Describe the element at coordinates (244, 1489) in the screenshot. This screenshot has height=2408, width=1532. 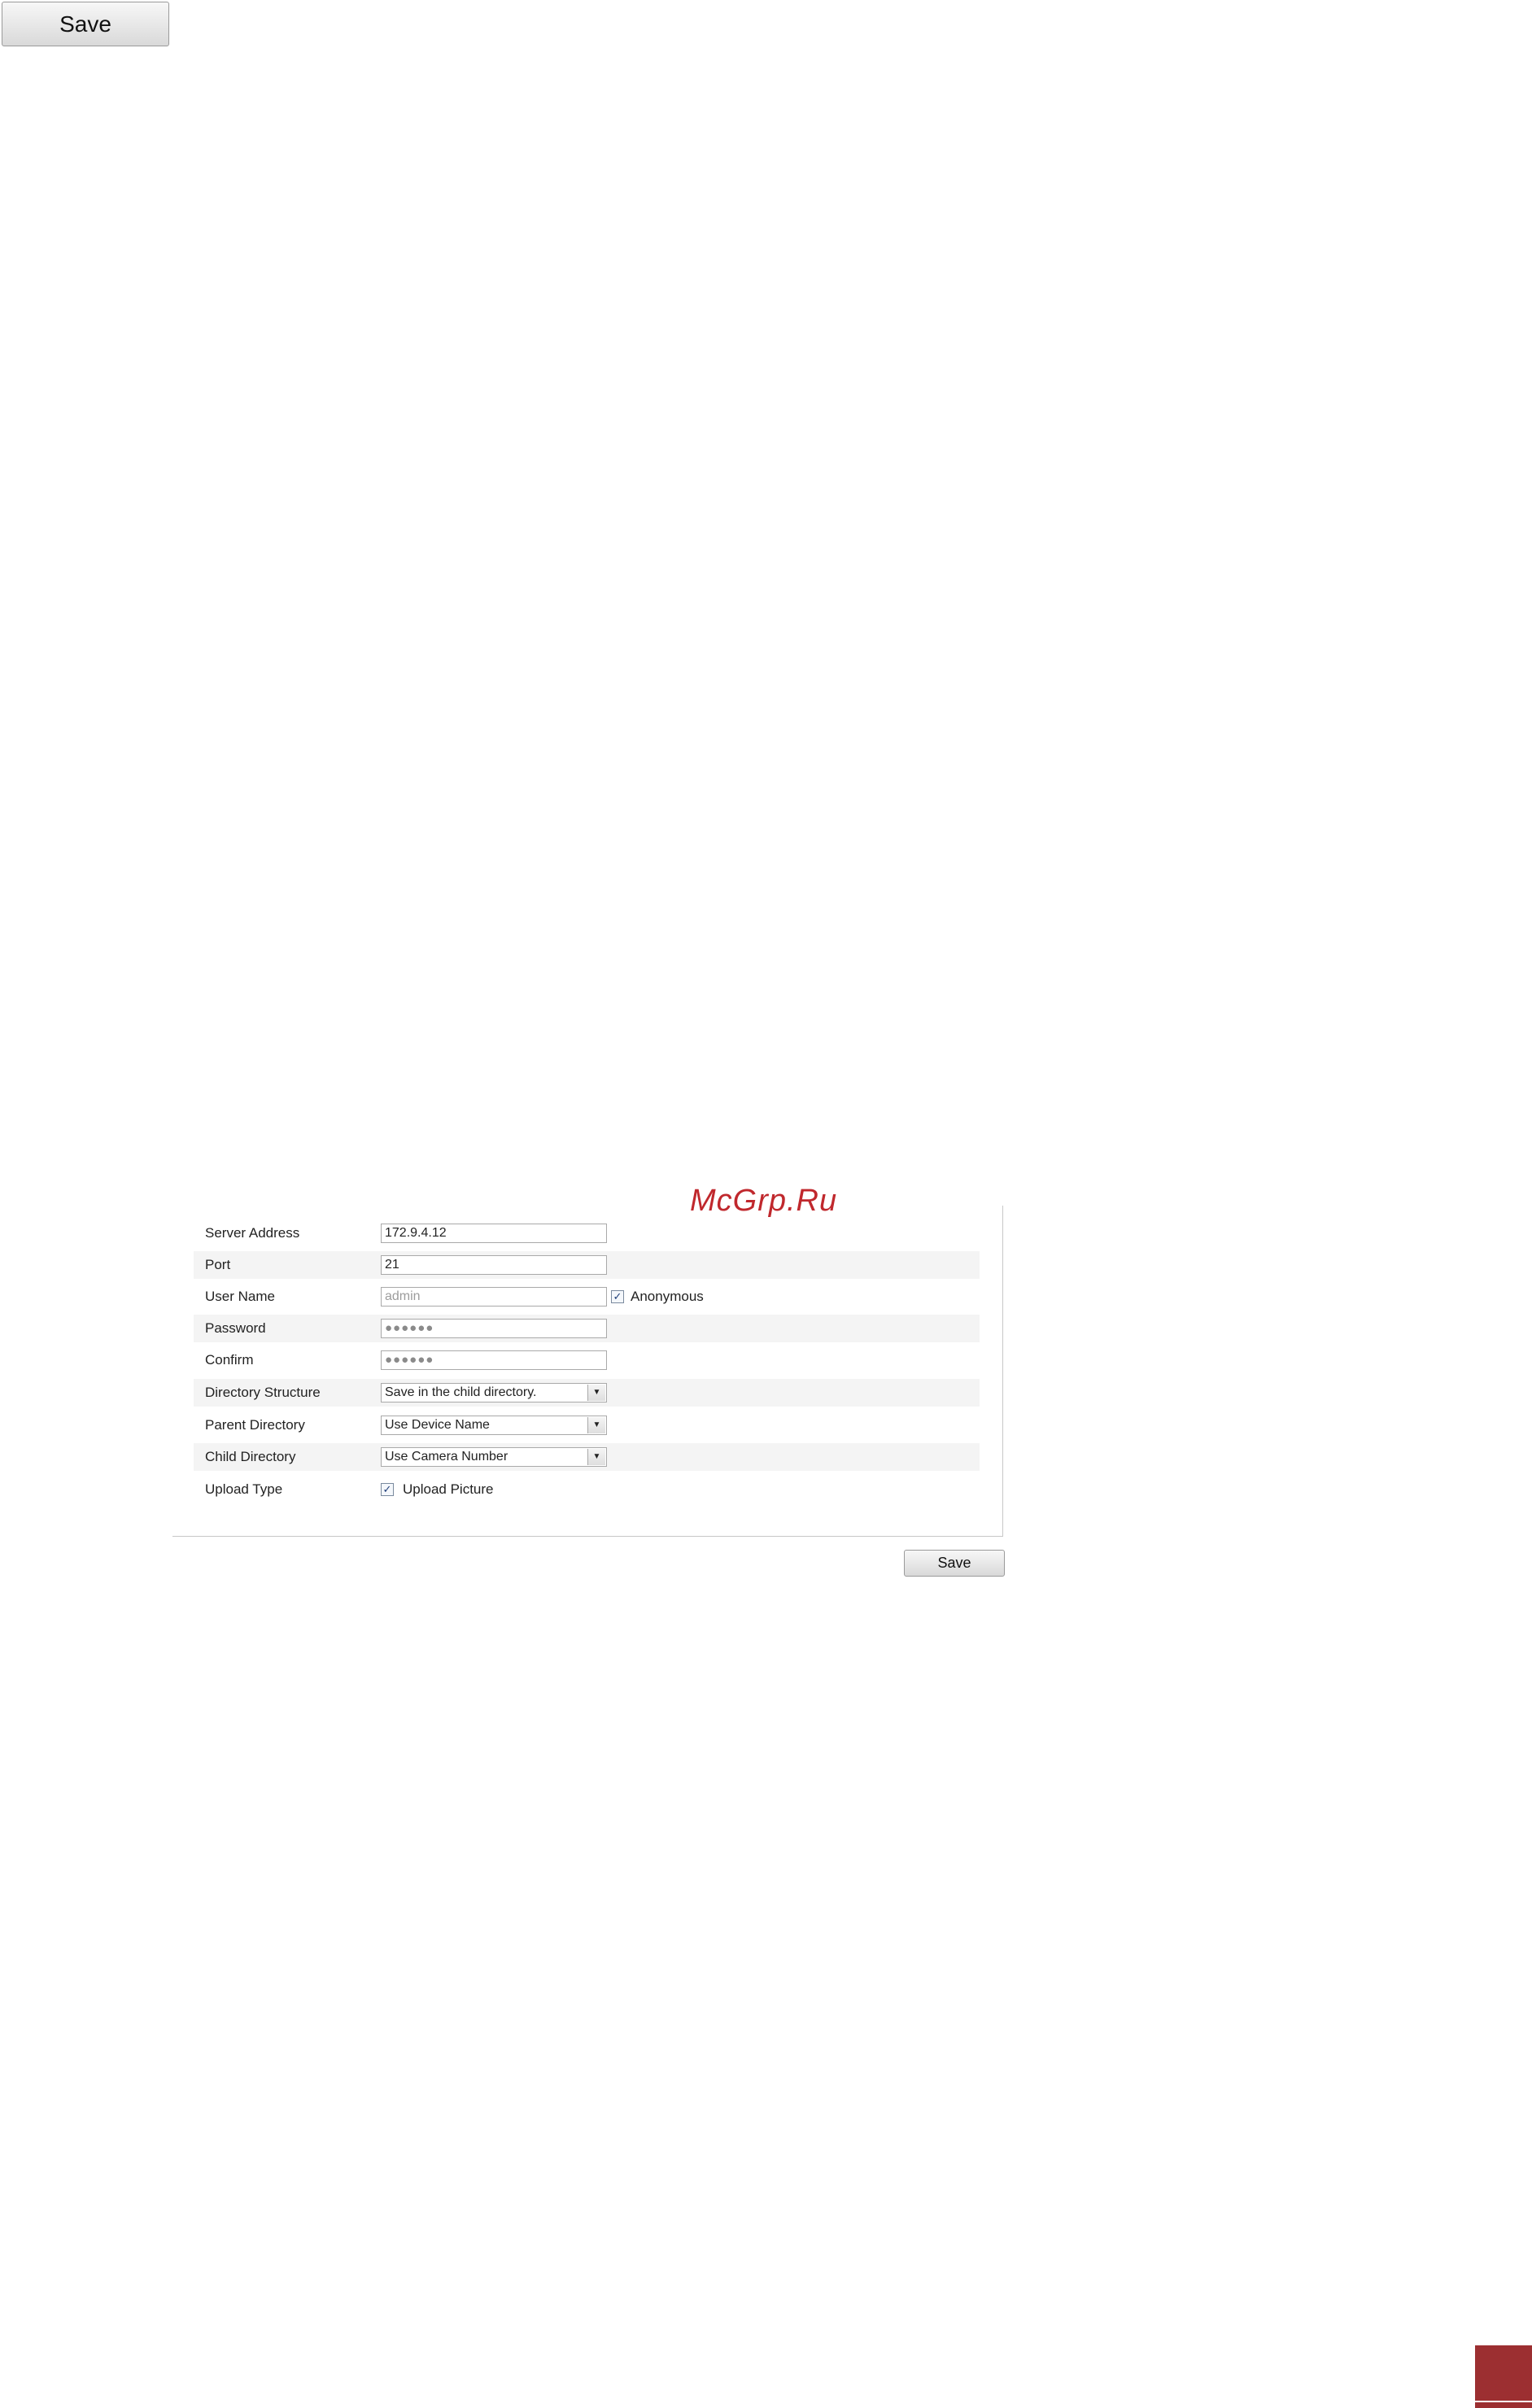
I see `upload-type-label: Upload Type` at that location.